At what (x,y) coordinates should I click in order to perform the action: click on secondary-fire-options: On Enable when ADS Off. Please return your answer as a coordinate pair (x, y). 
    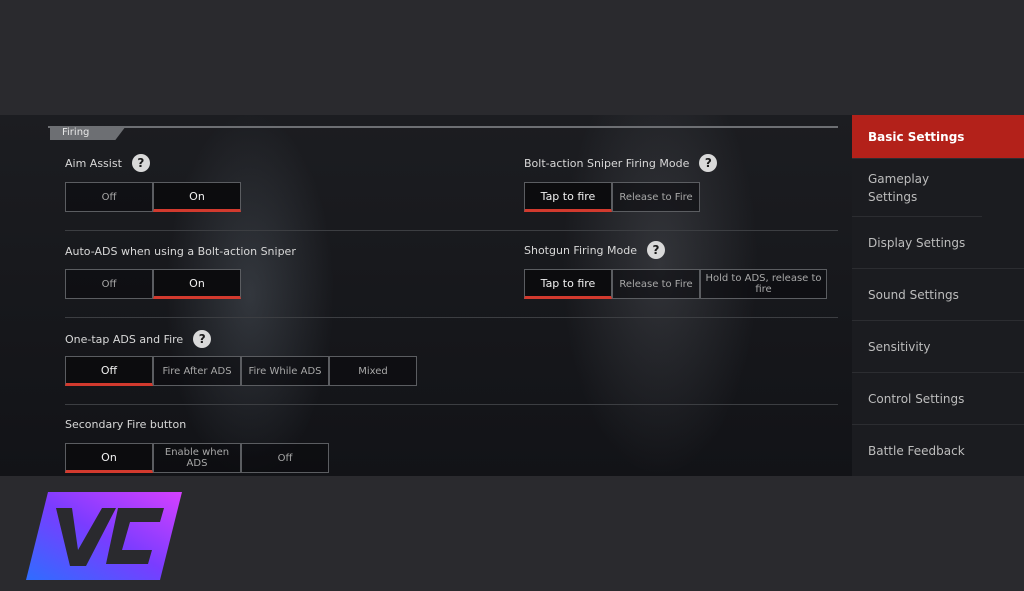
    Looking at the image, I should click on (197, 458).